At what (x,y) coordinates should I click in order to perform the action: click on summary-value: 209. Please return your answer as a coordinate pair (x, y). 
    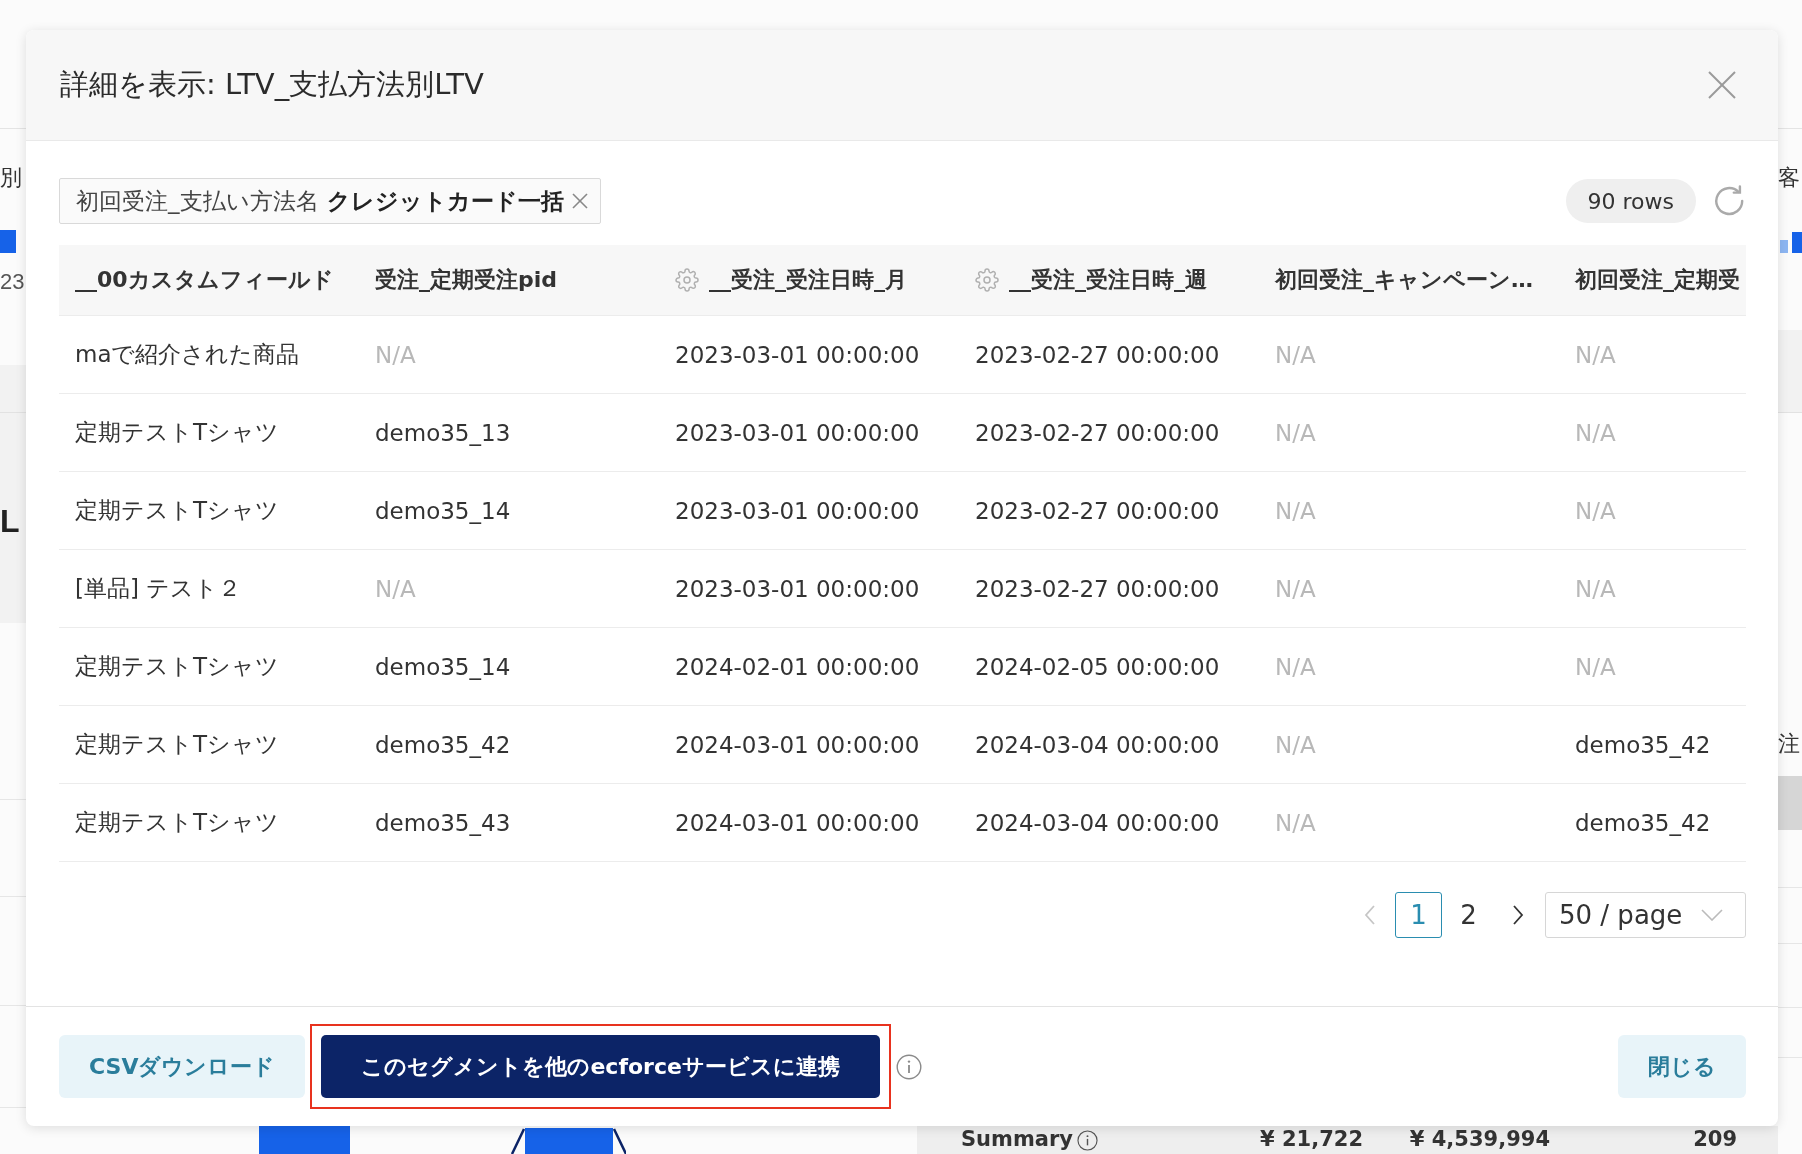
    Looking at the image, I should click on (1714, 1140).